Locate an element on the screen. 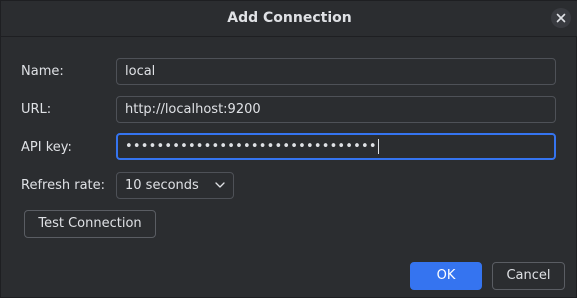 The image size is (577, 298). close-icon is located at coordinates (561, 18).